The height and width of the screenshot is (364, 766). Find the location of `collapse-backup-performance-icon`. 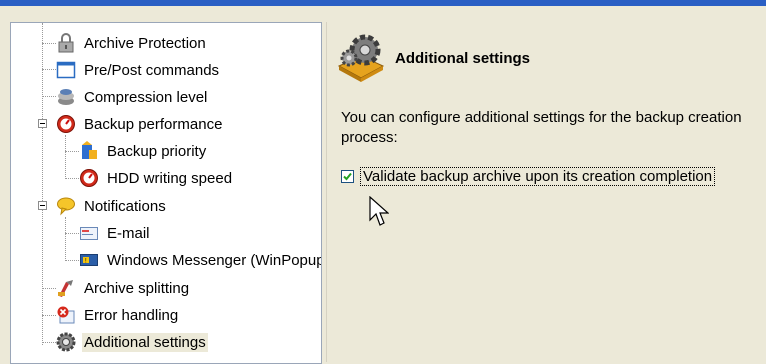

collapse-backup-performance-icon is located at coordinates (42, 123).